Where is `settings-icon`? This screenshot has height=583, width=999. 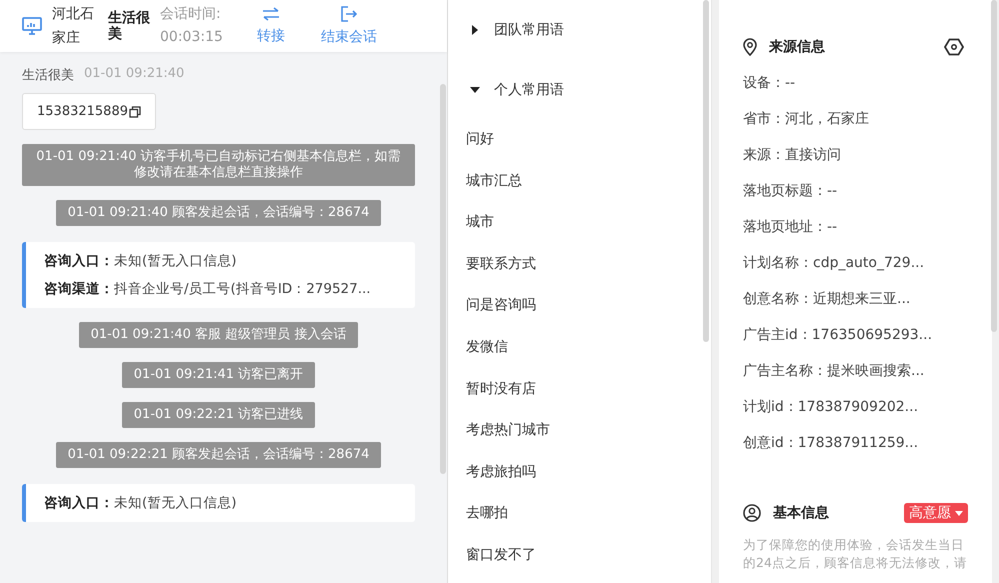
settings-icon is located at coordinates (954, 47).